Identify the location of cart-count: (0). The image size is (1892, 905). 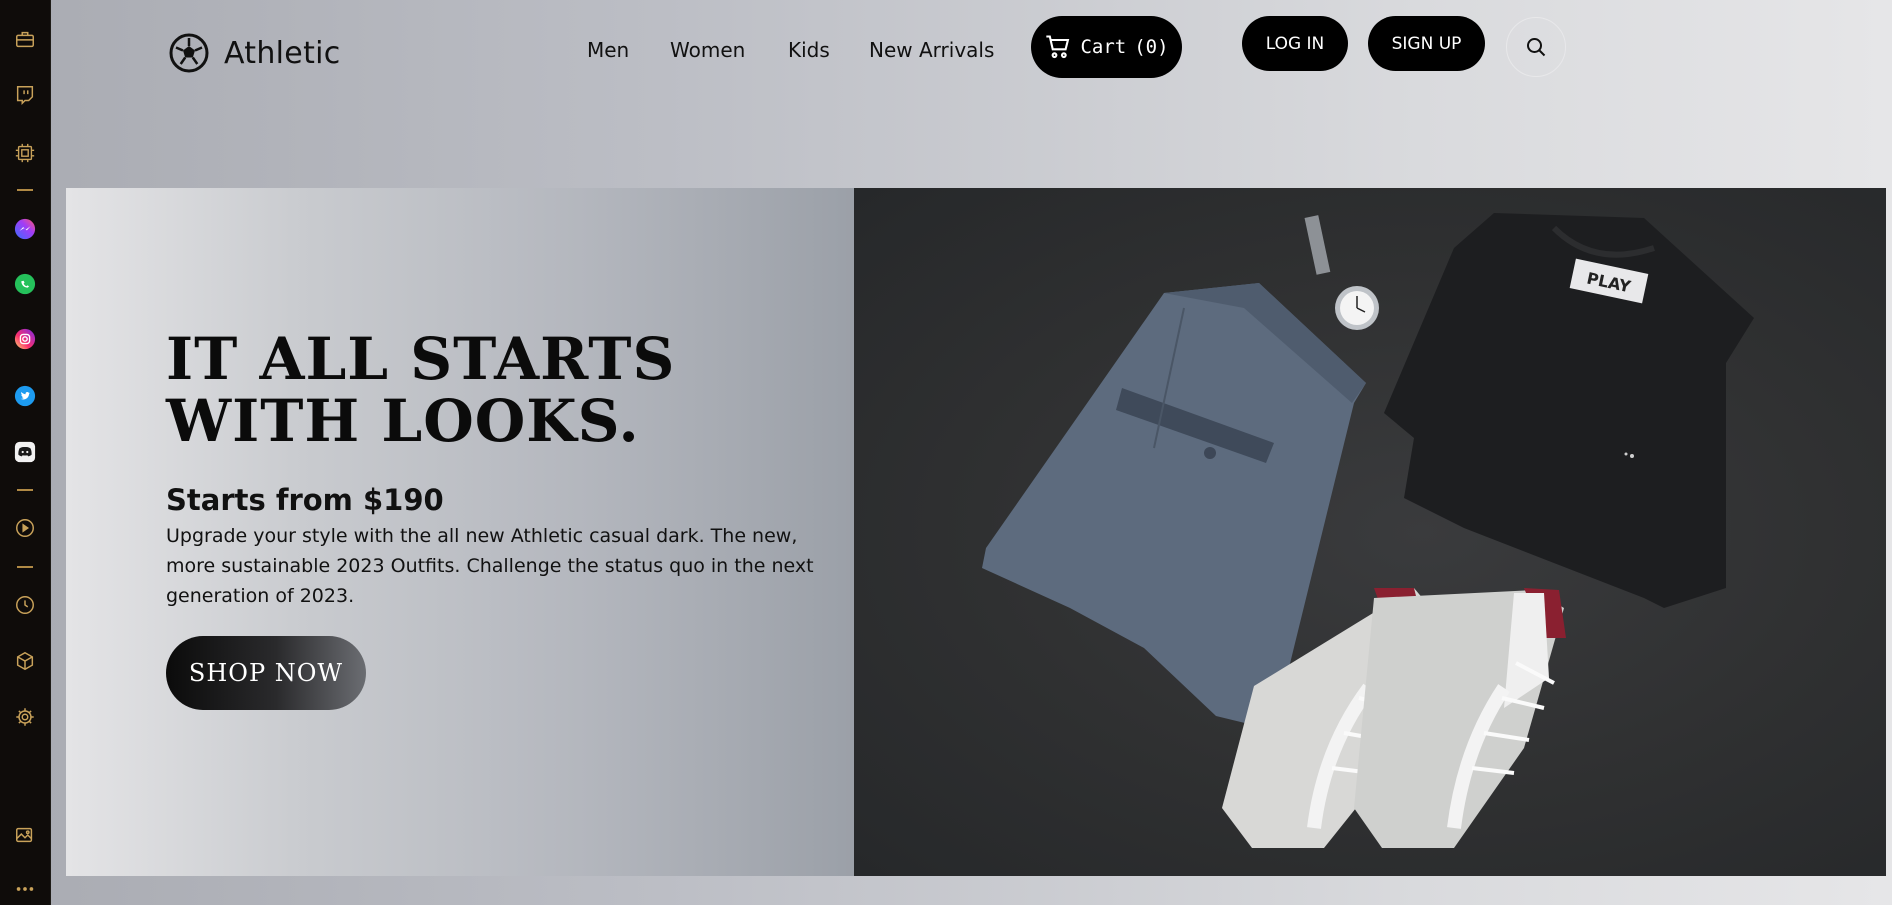
(1151, 47).